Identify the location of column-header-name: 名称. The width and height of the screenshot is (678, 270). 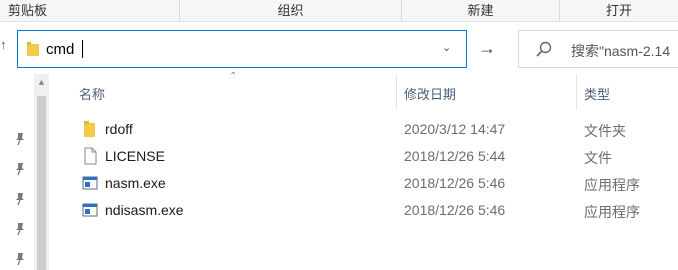
(92, 93).